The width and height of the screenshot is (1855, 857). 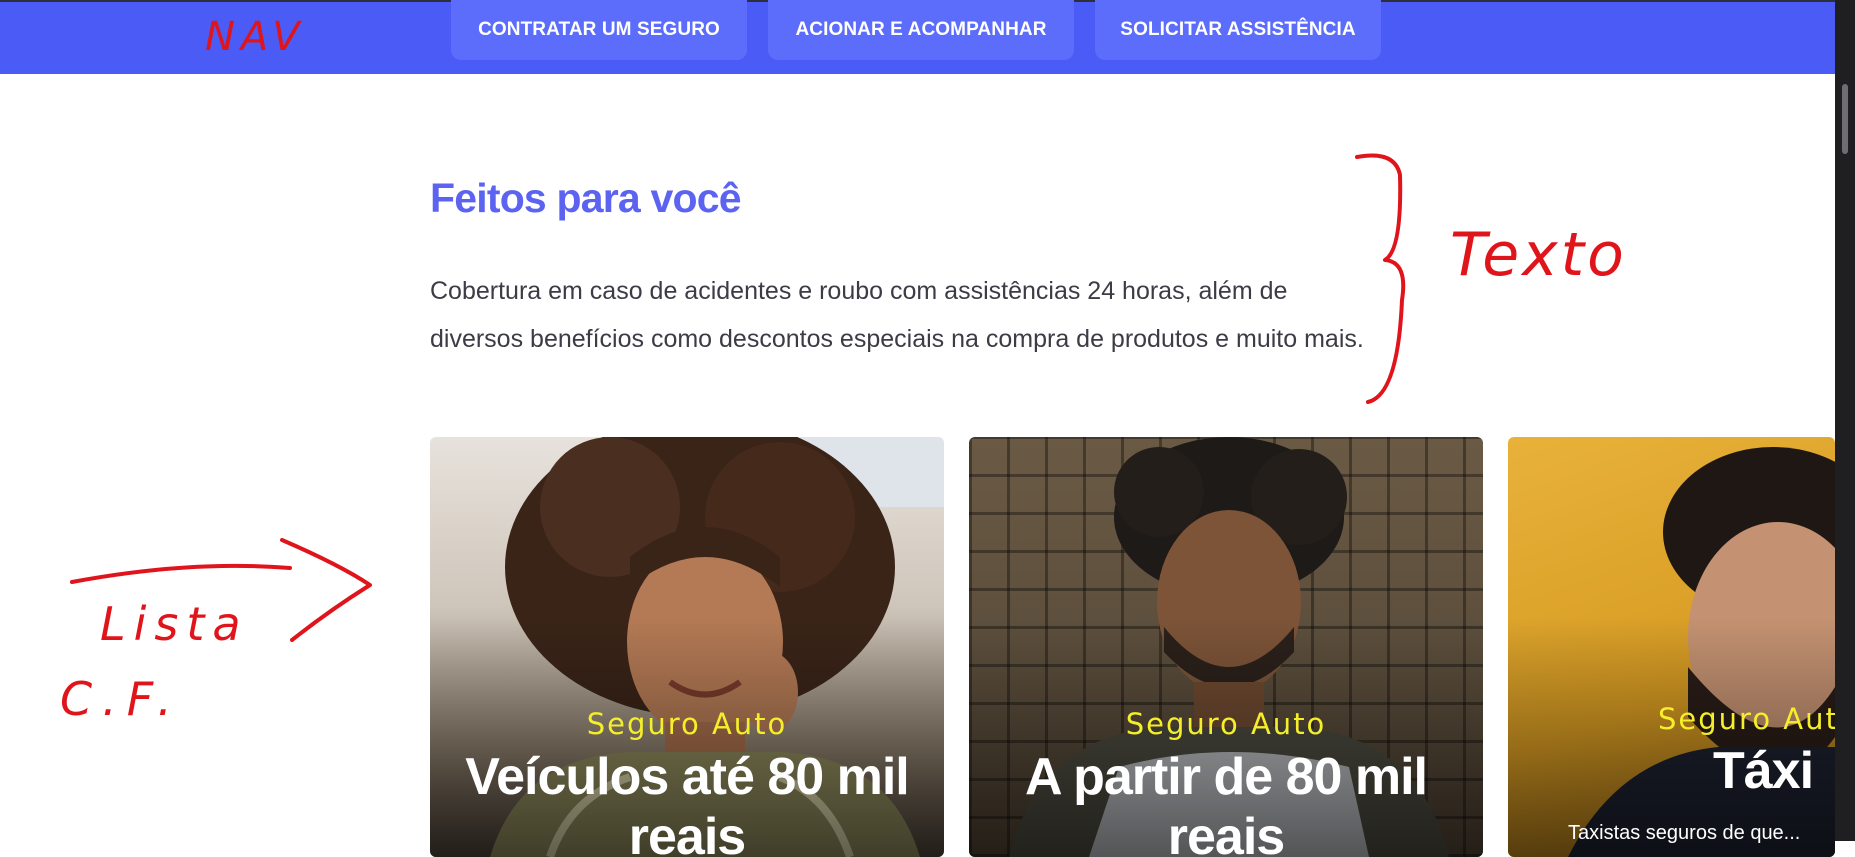 I want to click on product-card-auto-ate-80: Seguro Auto Veículos até 80 mil reais, so click(x=687, y=647).